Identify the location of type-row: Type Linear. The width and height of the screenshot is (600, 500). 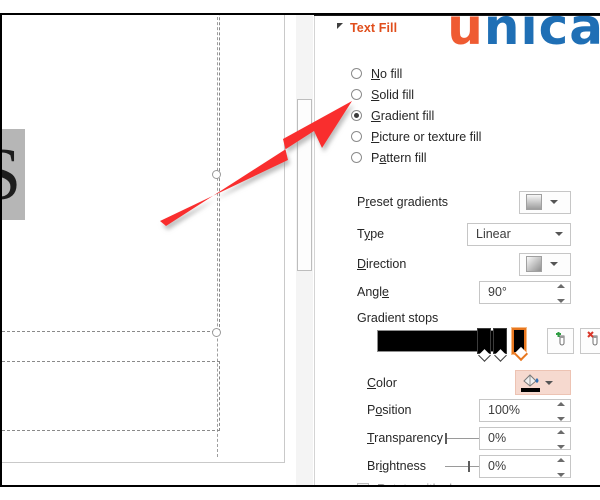
(457, 234).